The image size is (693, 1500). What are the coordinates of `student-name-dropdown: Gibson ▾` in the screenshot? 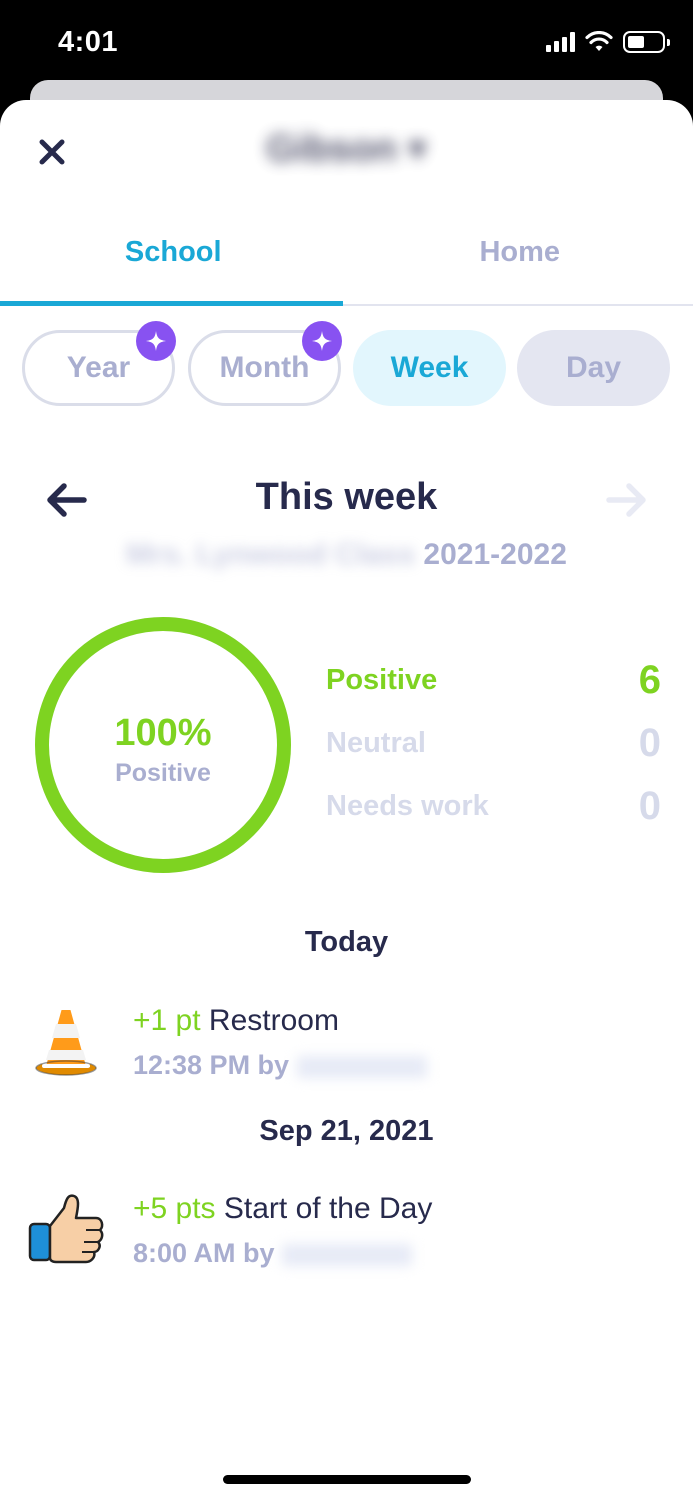 It's located at (346, 148).